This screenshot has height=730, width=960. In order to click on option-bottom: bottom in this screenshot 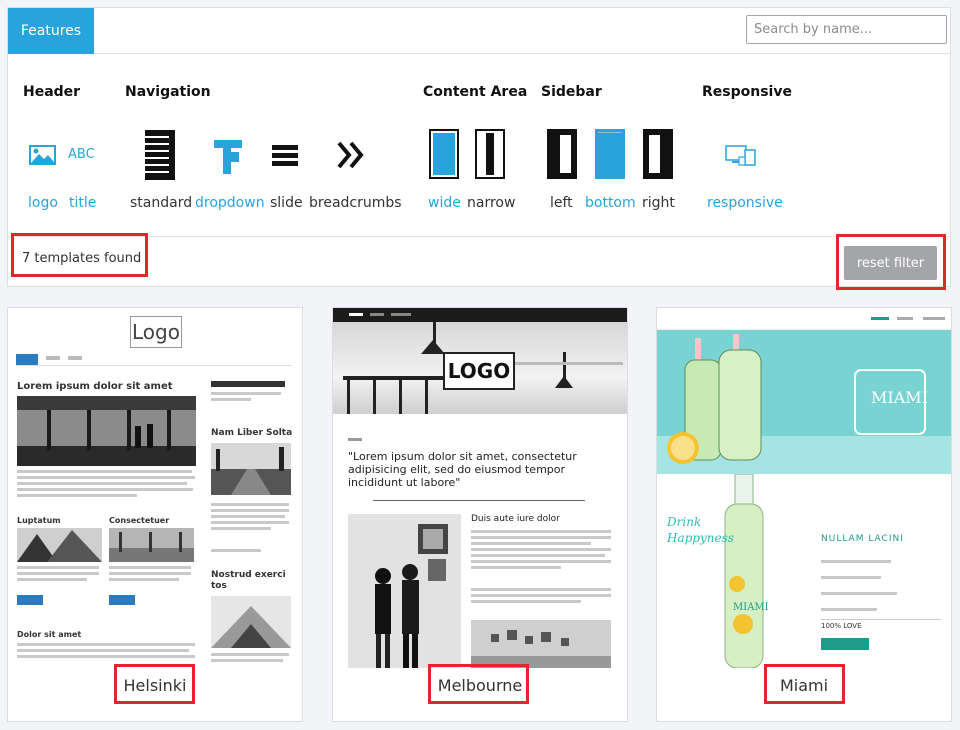, I will do `click(610, 203)`.